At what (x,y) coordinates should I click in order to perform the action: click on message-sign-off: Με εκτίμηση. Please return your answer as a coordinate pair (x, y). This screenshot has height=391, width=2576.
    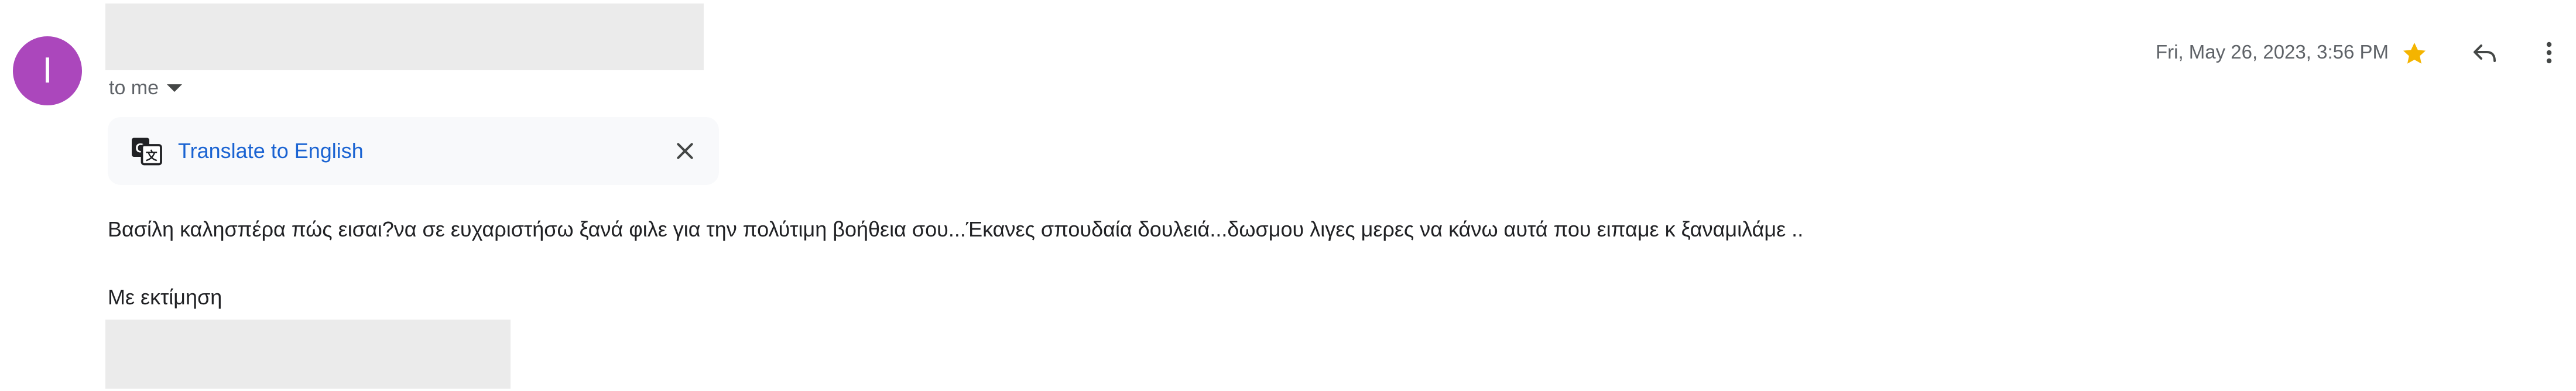
    Looking at the image, I should click on (165, 297).